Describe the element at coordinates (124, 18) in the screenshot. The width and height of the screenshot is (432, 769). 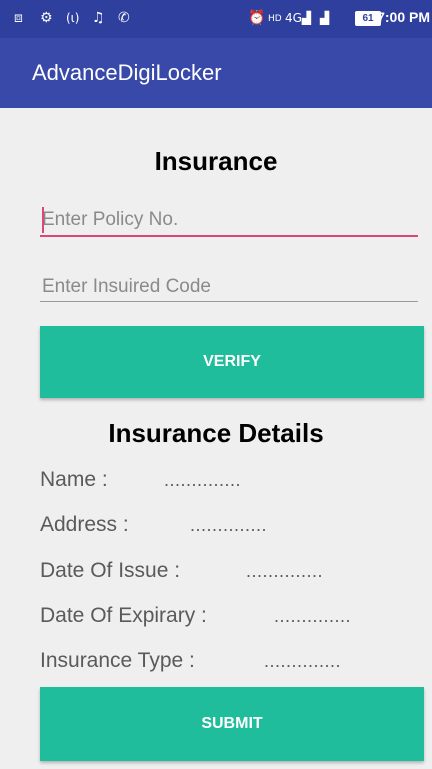
I see `phone-icon: ✆` at that location.